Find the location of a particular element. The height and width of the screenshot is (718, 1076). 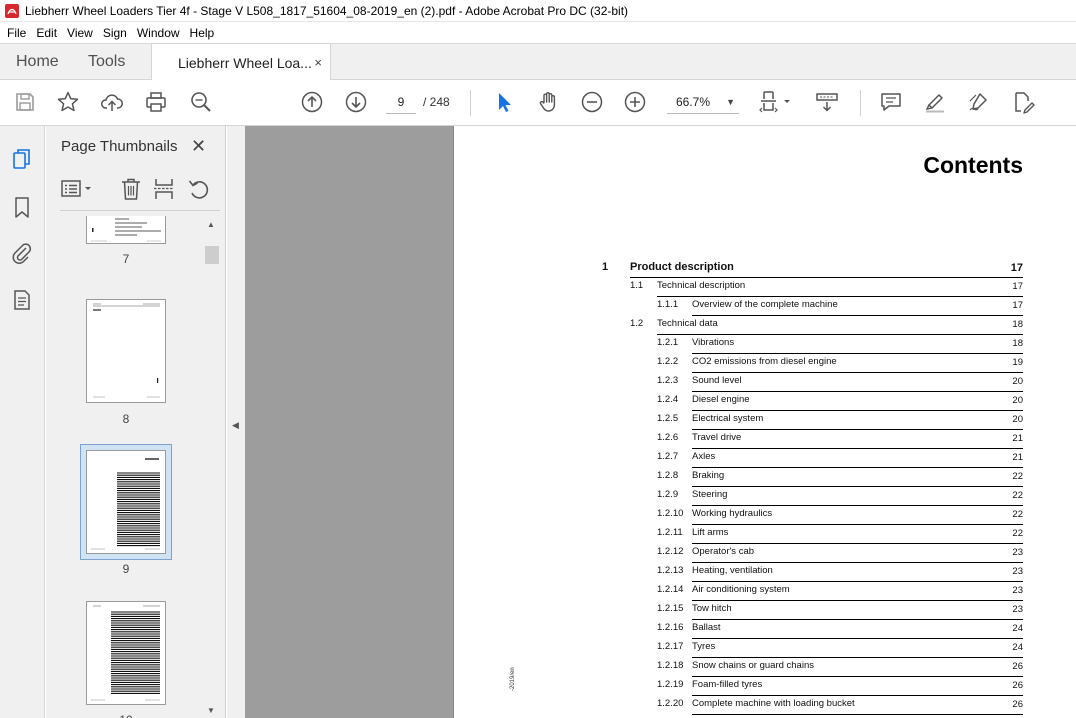

attachment-icon is located at coordinates (22, 253).